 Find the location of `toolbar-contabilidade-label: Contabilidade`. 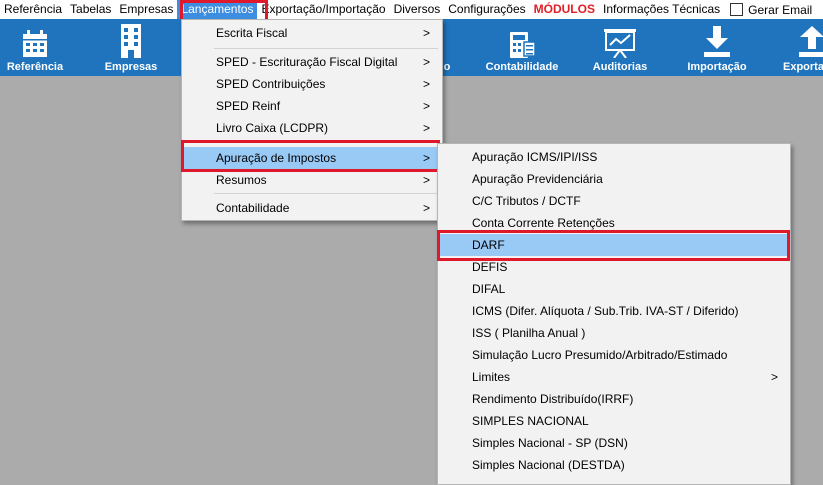

toolbar-contabilidade-label: Contabilidade is located at coordinates (522, 67).